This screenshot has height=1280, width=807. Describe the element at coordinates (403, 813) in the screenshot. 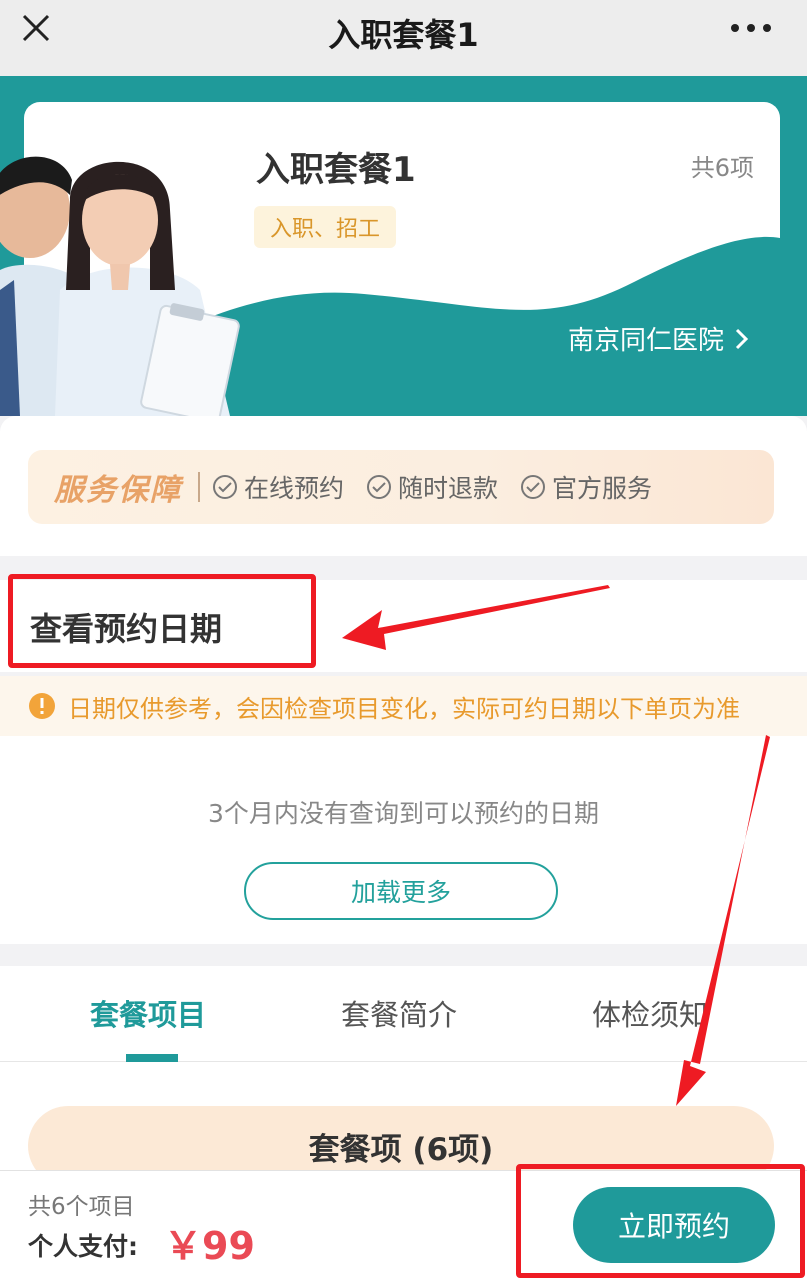

I see `no-dates-message: 3个月内没有查询到可以预约的日期` at that location.